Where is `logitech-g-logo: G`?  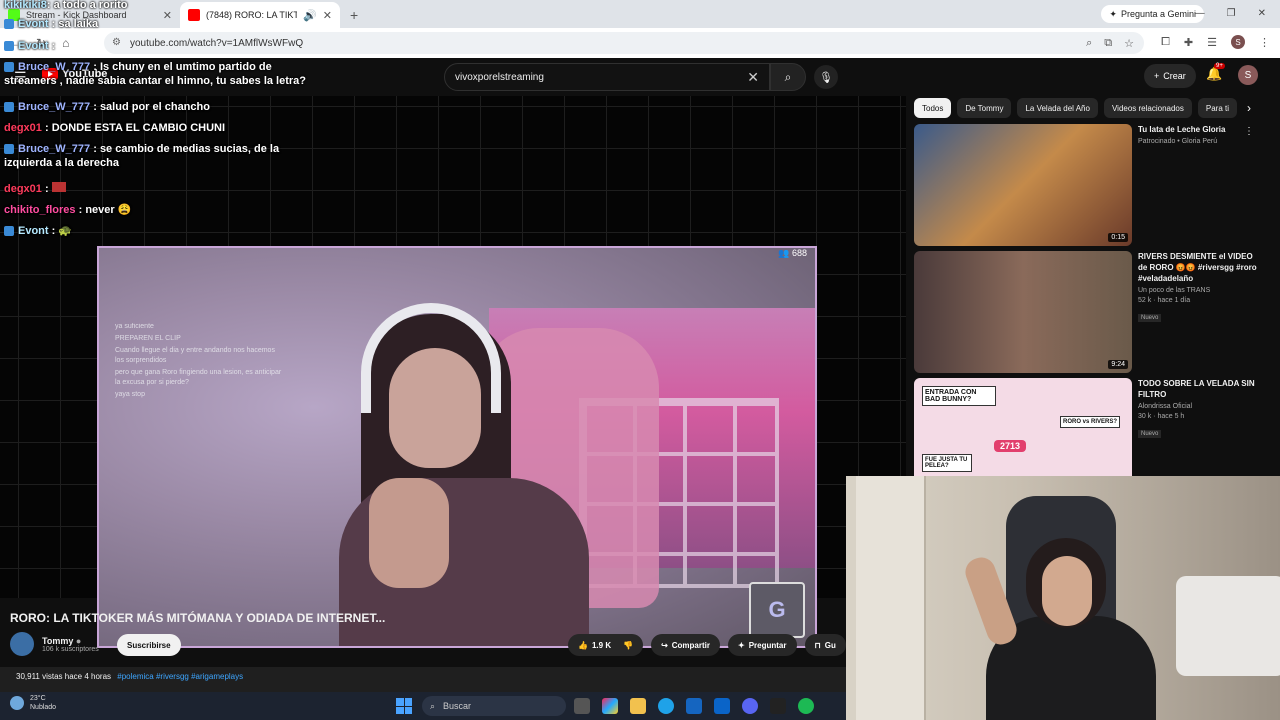
logitech-g-logo: G is located at coordinates (777, 610).